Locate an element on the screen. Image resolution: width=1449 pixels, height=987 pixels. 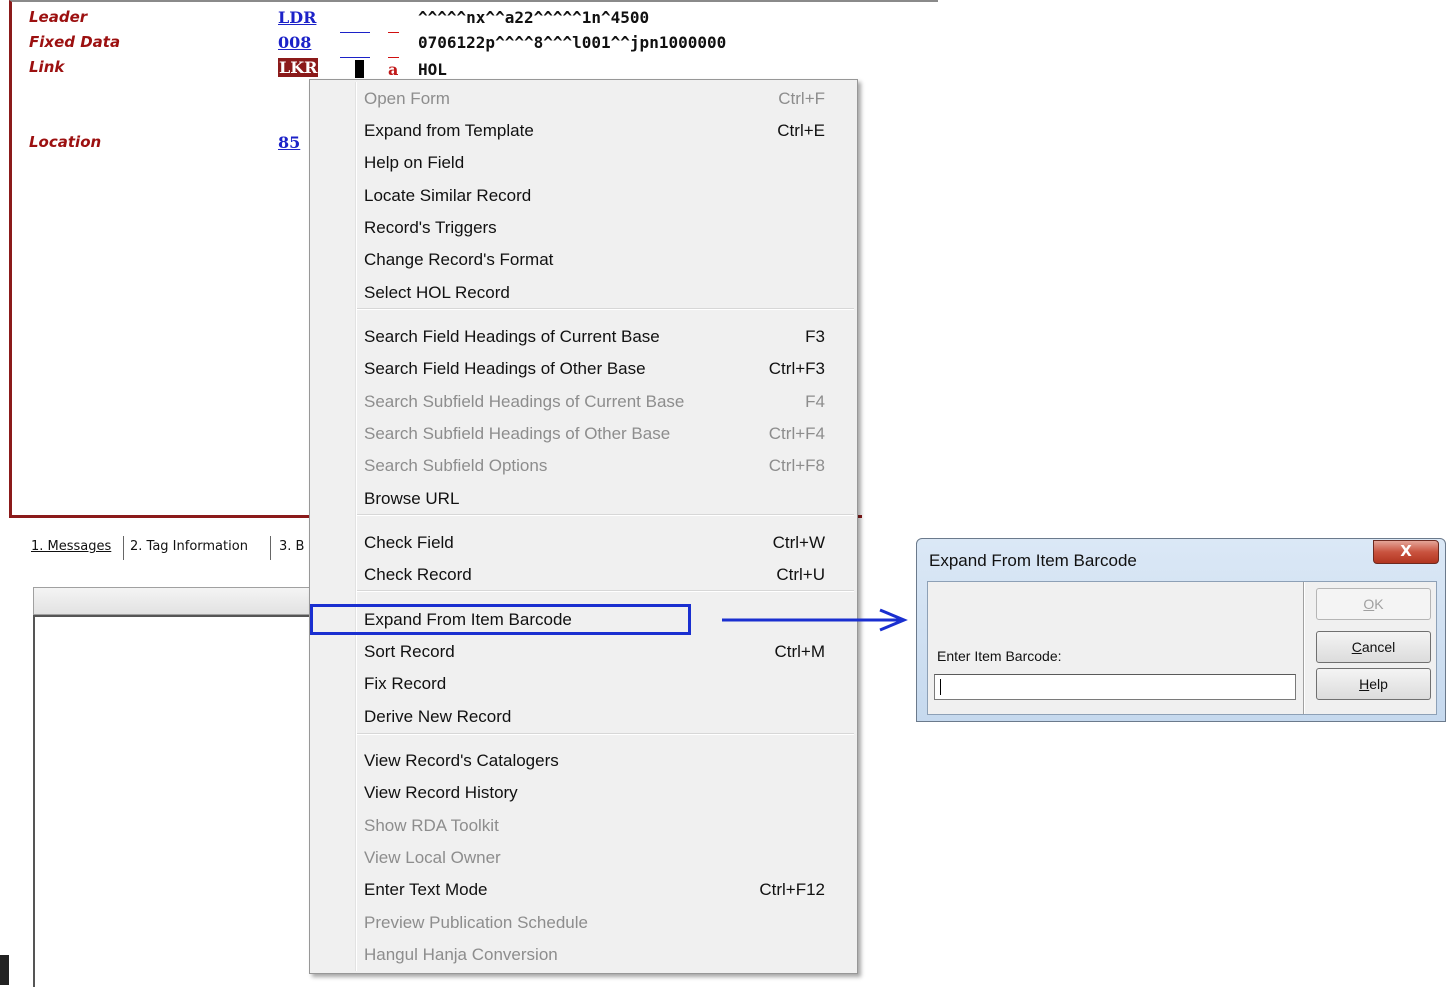
menu-item-label: Search Field Headings of Other Base is located at coordinates (505, 368).